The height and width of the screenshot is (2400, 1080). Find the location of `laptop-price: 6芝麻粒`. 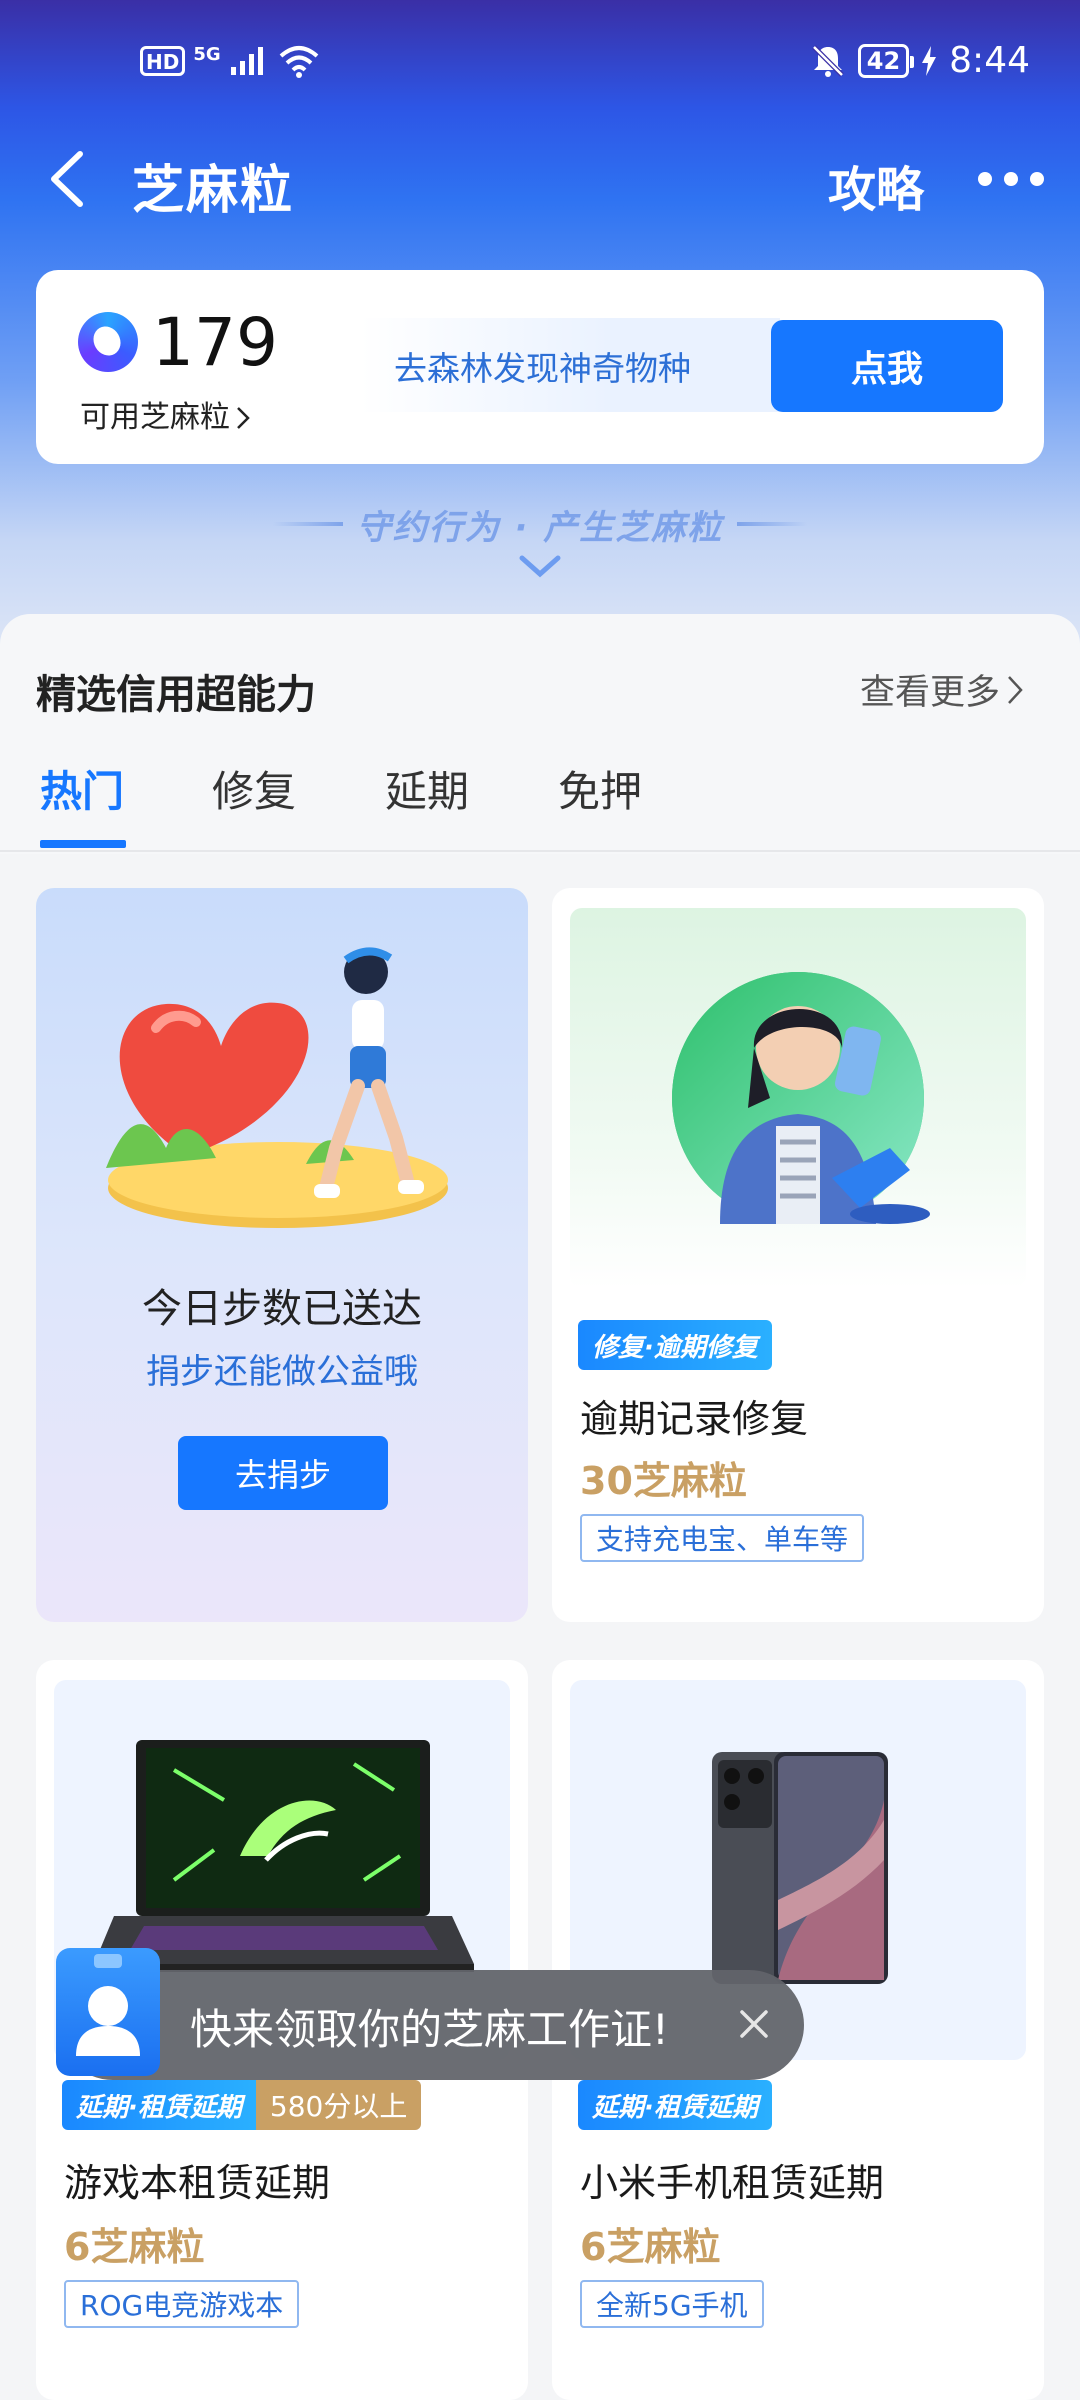

laptop-price: 6芝麻粒 is located at coordinates (134, 2247).